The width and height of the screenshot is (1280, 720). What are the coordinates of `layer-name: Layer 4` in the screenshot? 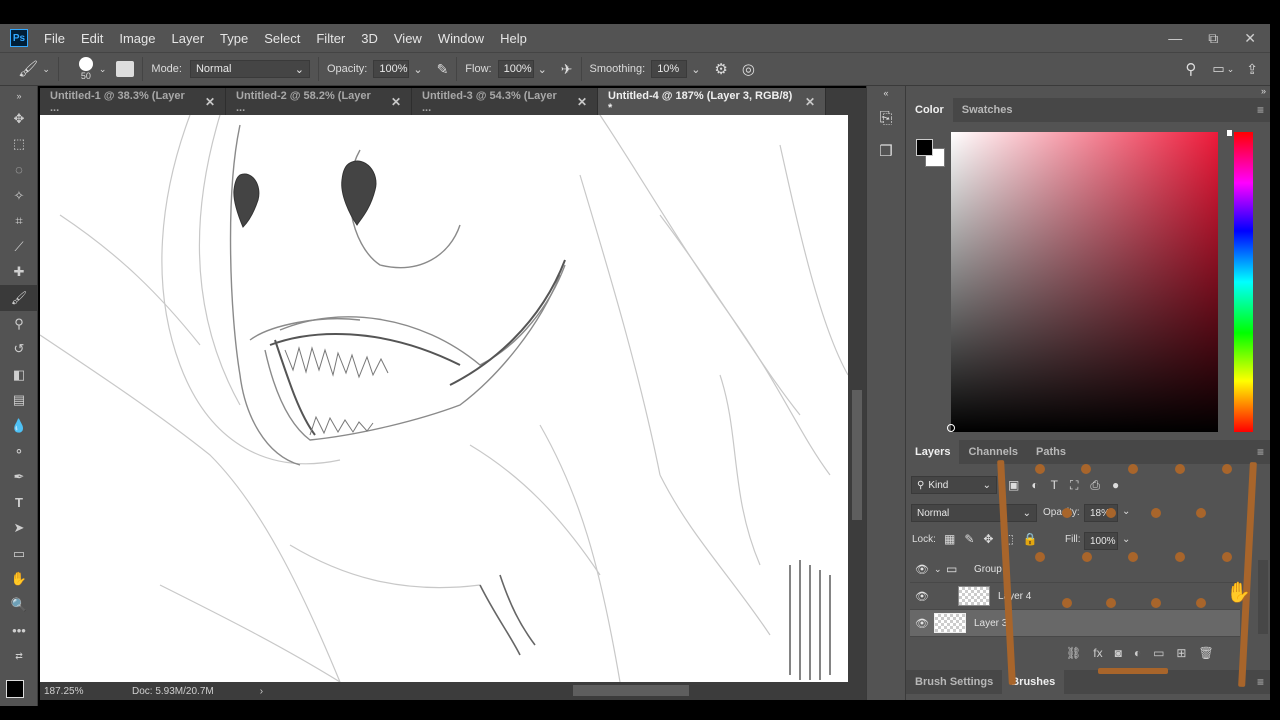 It's located at (1014, 596).